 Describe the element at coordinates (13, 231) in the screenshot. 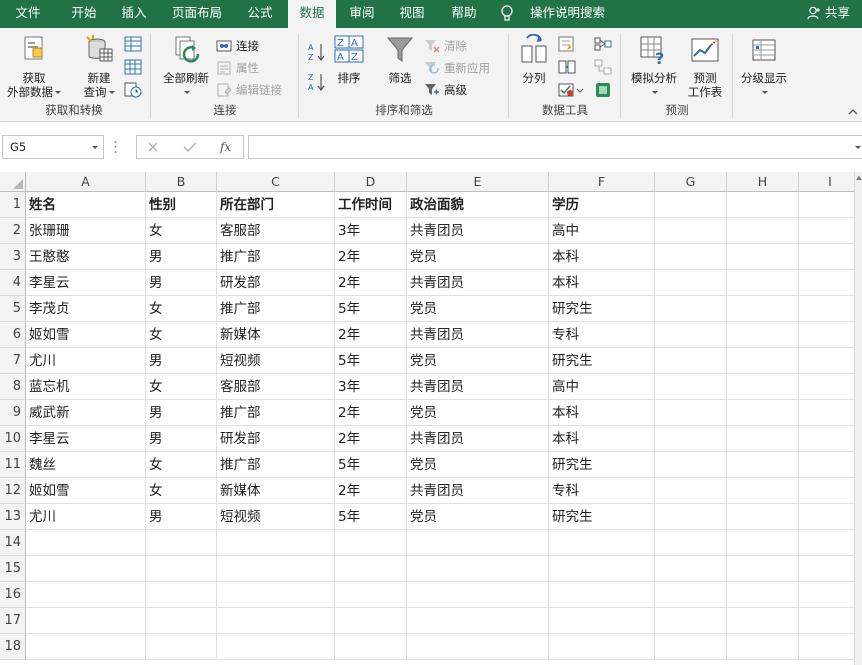

I see `row-header: 2` at that location.